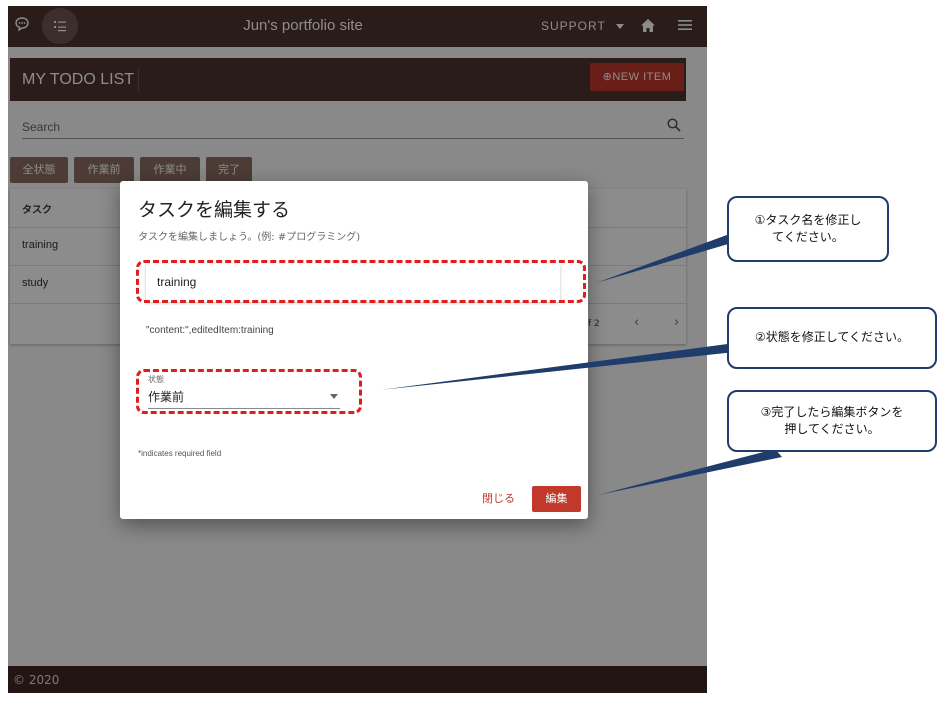 The width and height of the screenshot is (948, 705). I want to click on callout-3: ③完了したら編集ボタンを 押してください。, so click(832, 421).